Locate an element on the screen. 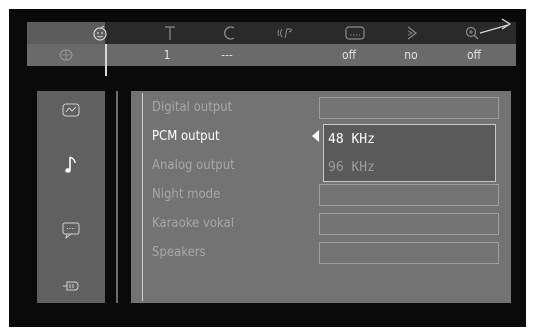  setting-night-mode: Night mode is located at coordinates (186, 195).